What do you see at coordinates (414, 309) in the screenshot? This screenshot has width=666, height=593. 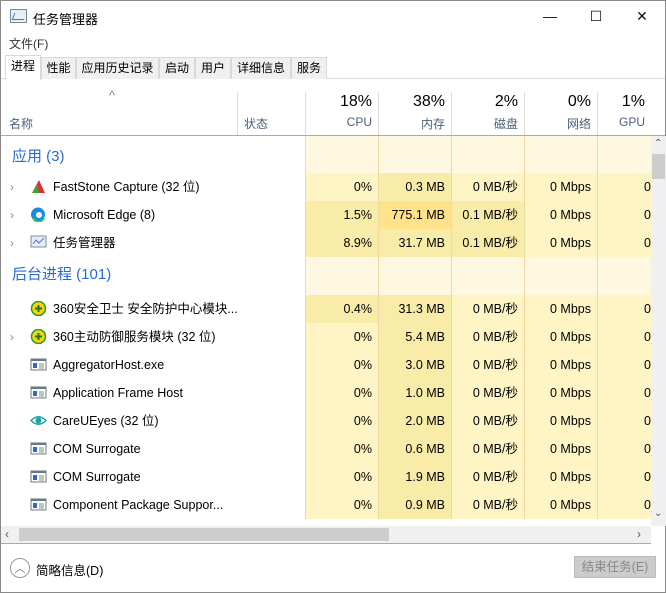 I see `mem-cell: 31.3 MB` at bounding box center [414, 309].